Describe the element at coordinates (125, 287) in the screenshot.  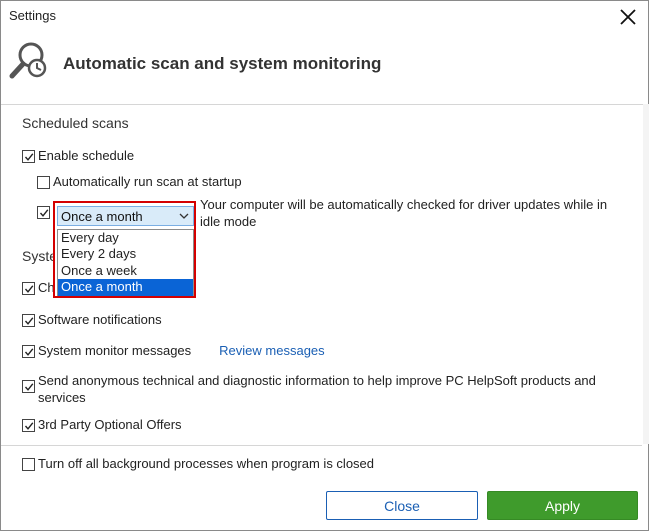
I see `frequency-option-selected: Once a month` at that location.